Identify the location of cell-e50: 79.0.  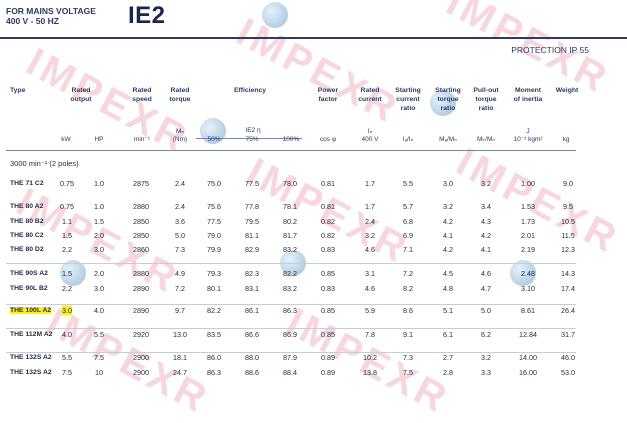
(214, 235).